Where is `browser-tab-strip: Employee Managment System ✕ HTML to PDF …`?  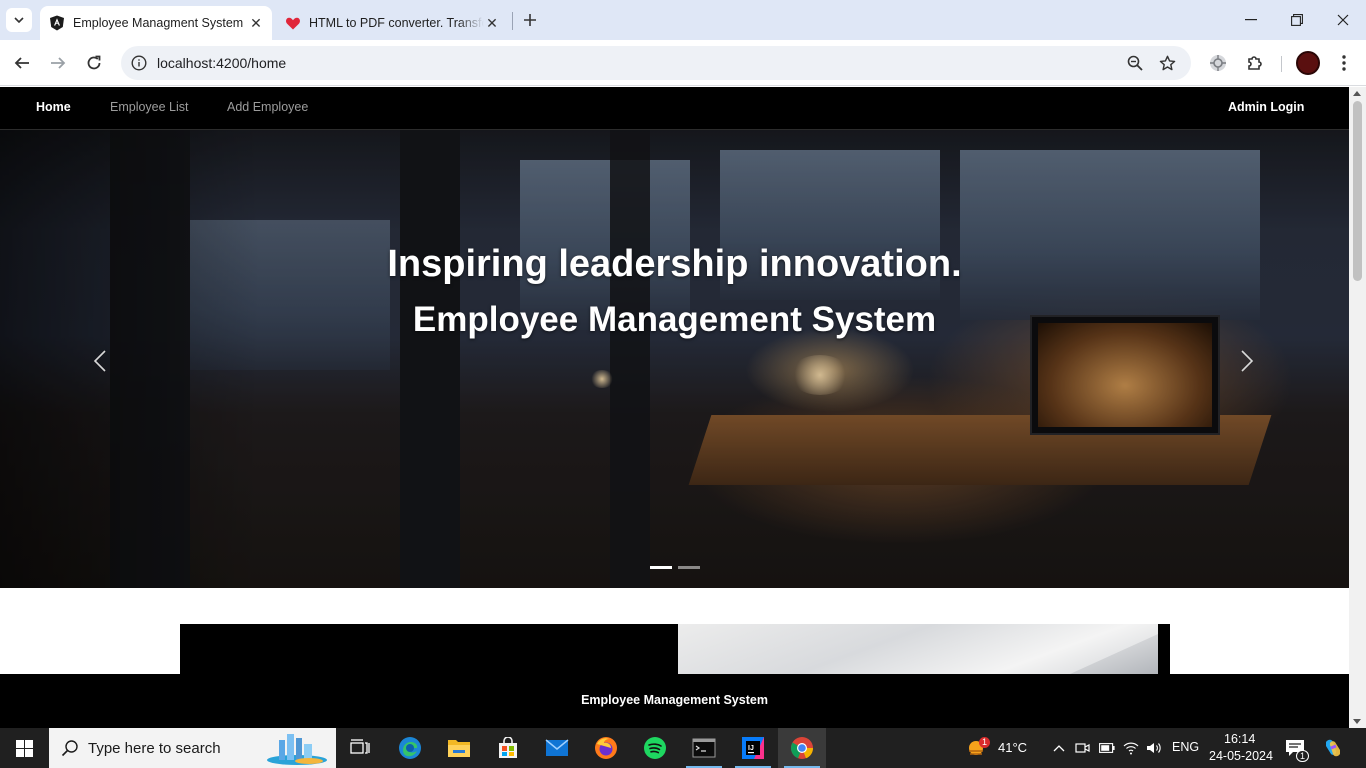
browser-tab-strip: Employee Managment System ✕ HTML to PDF … is located at coordinates (683, 20).